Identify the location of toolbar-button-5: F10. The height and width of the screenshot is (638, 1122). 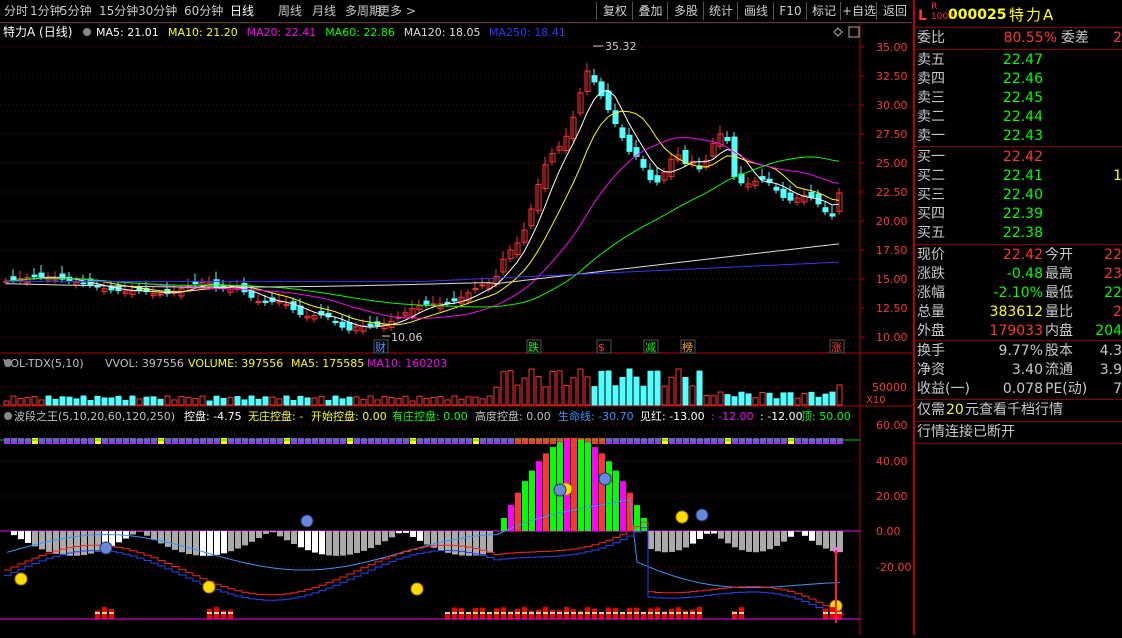
(790, 11).